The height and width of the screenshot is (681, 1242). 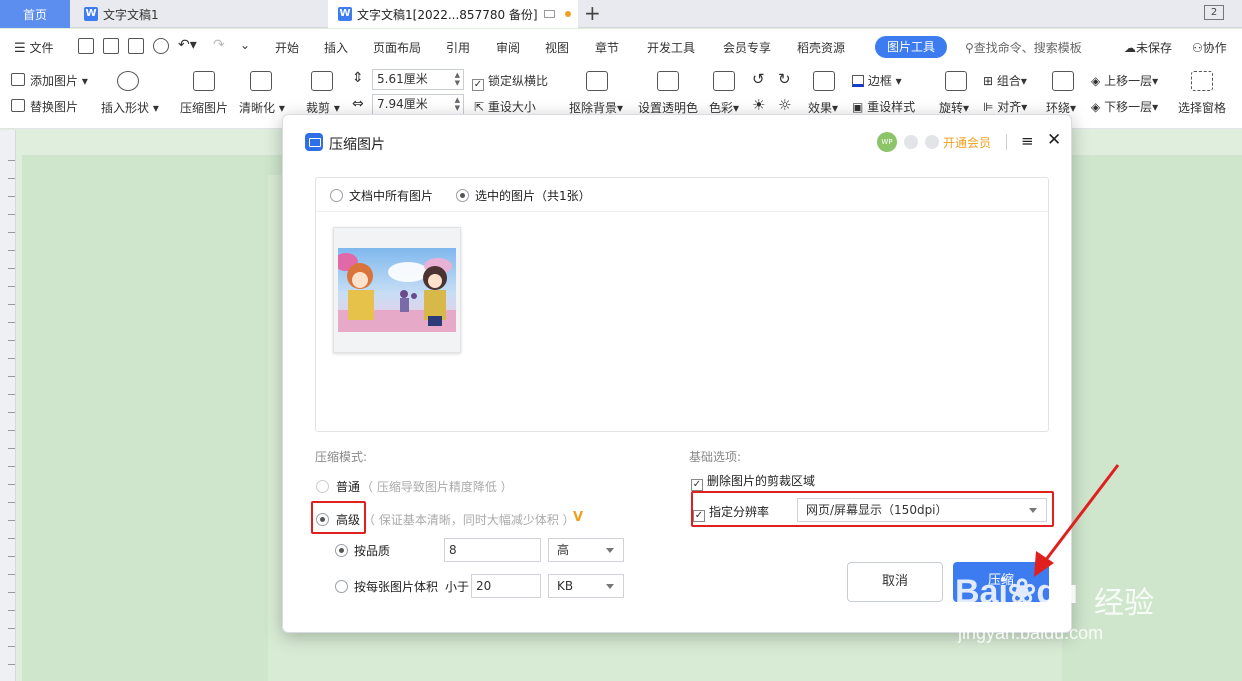 What do you see at coordinates (287, 47) in the screenshot?
I see `menu-start: 开始` at bounding box center [287, 47].